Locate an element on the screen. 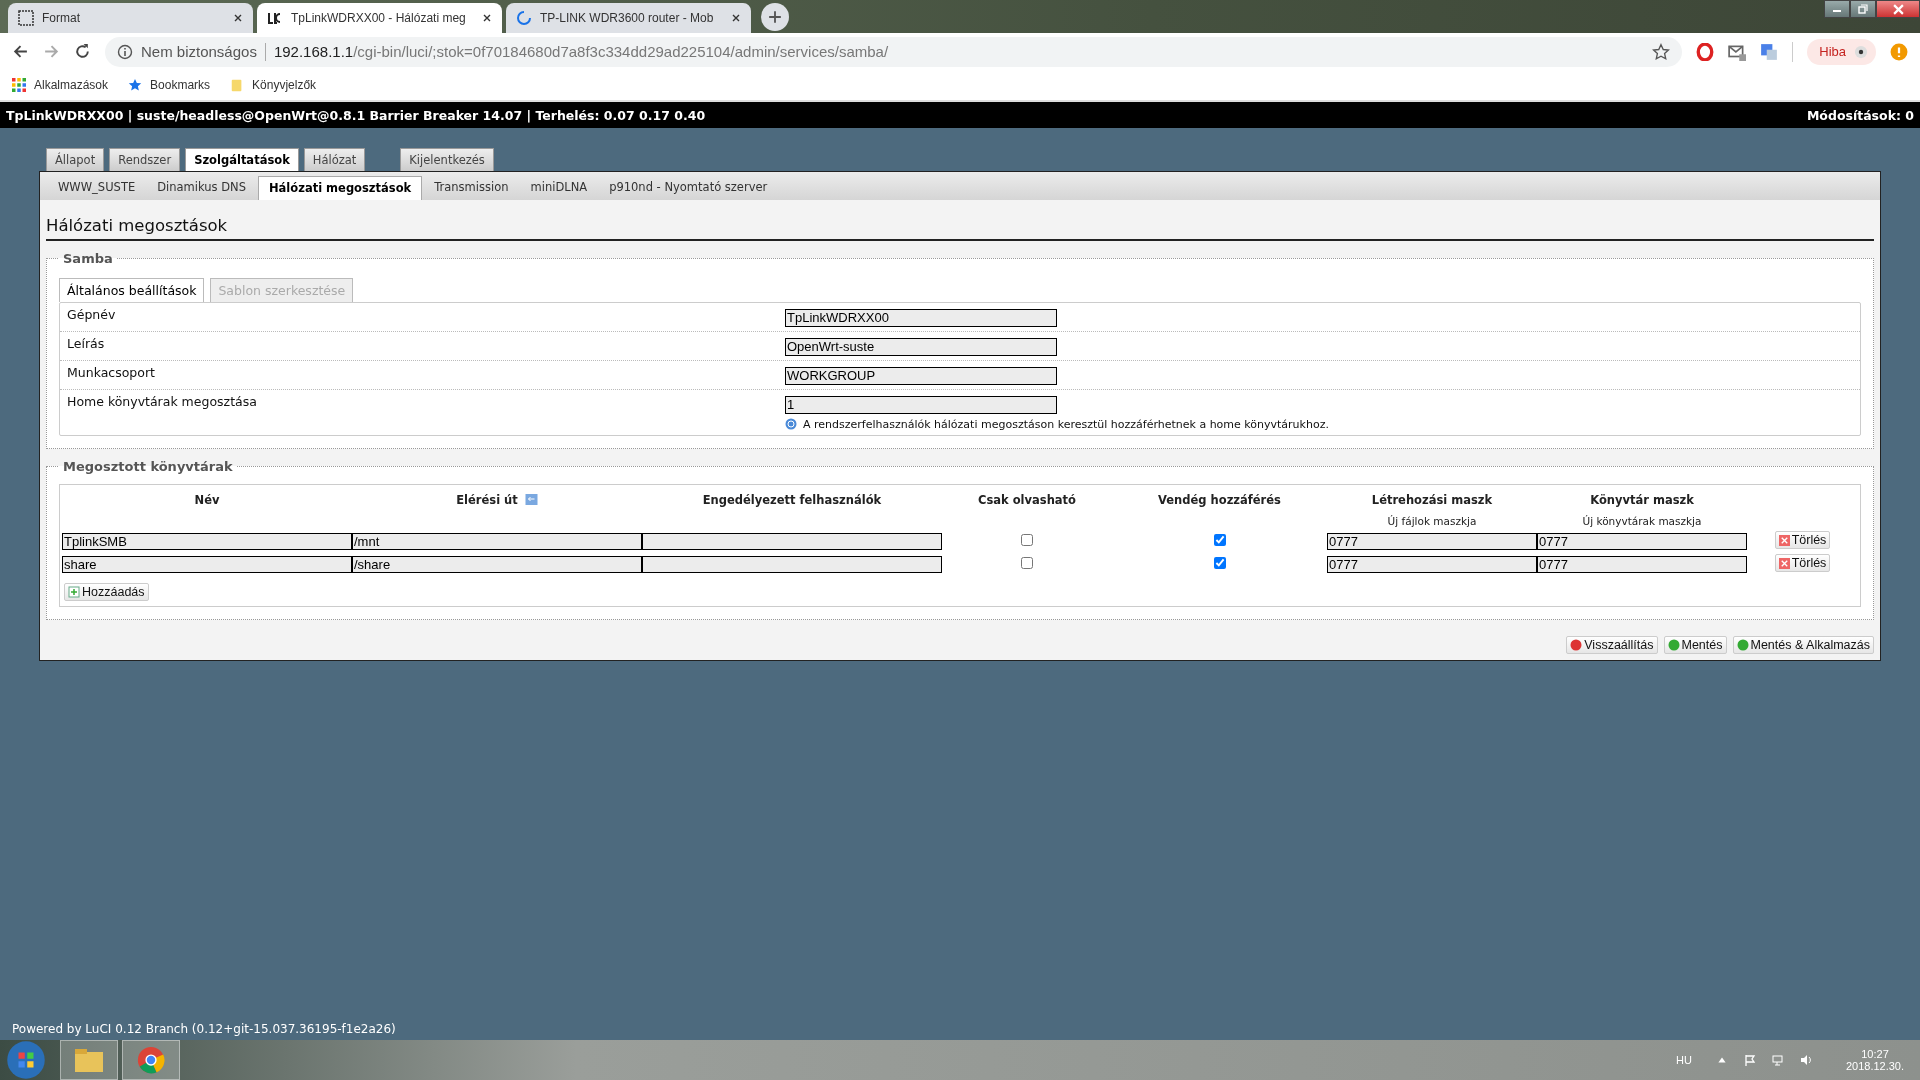 The image size is (1920, 1080). text-field: OpenWrt-suste is located at coordinates (921, 346).